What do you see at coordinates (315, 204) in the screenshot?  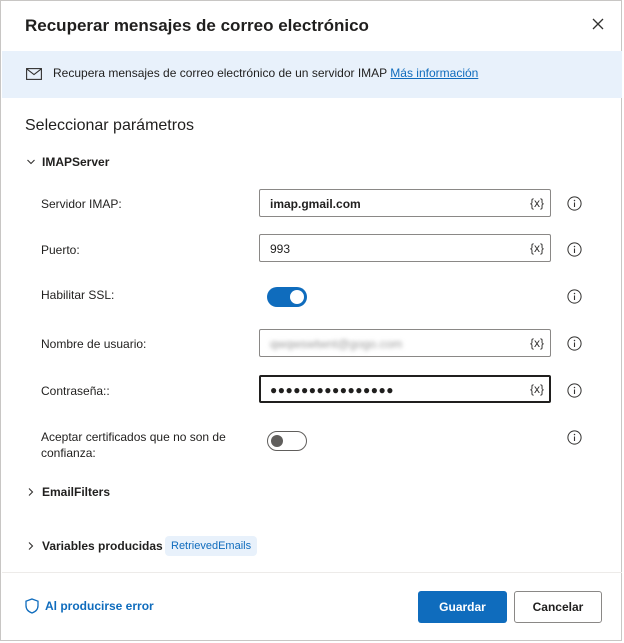 I see `server-value: imap.gmail.com` at bounding box center [315, 204].